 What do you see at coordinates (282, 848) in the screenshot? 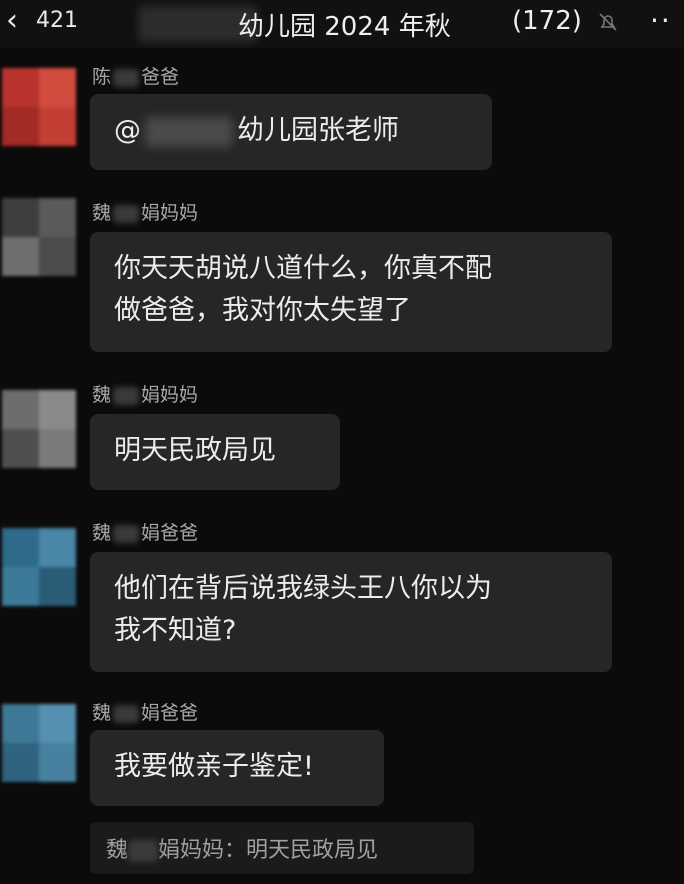
I see `quoted-reply: 魏娟妈妈：明天民政局见` at bounding box center [282, 848].